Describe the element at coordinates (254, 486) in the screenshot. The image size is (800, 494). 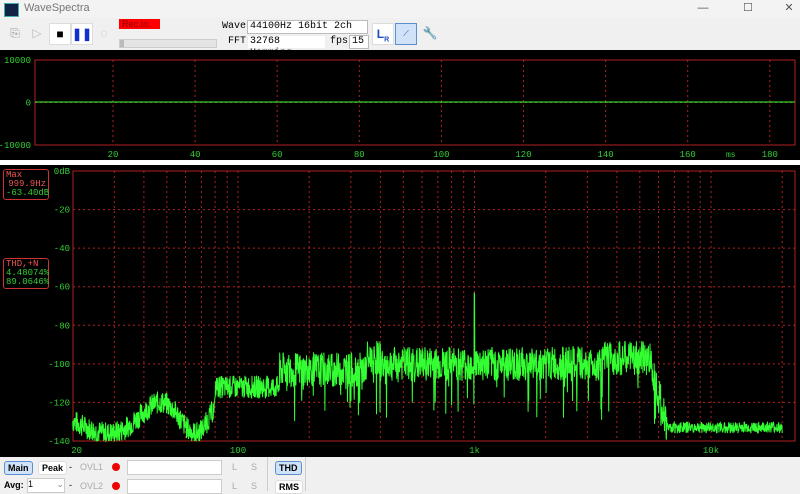
I see `ovl2-save-button: S` at that location.